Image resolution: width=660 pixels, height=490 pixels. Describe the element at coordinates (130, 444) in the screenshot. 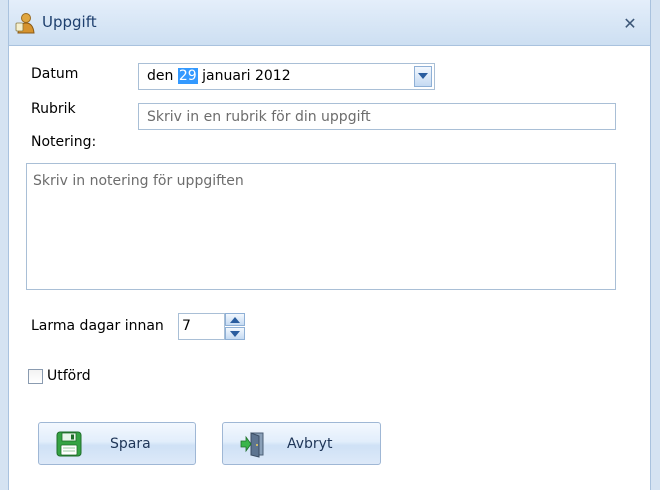

I see `save-button-label: Spara` at that location.